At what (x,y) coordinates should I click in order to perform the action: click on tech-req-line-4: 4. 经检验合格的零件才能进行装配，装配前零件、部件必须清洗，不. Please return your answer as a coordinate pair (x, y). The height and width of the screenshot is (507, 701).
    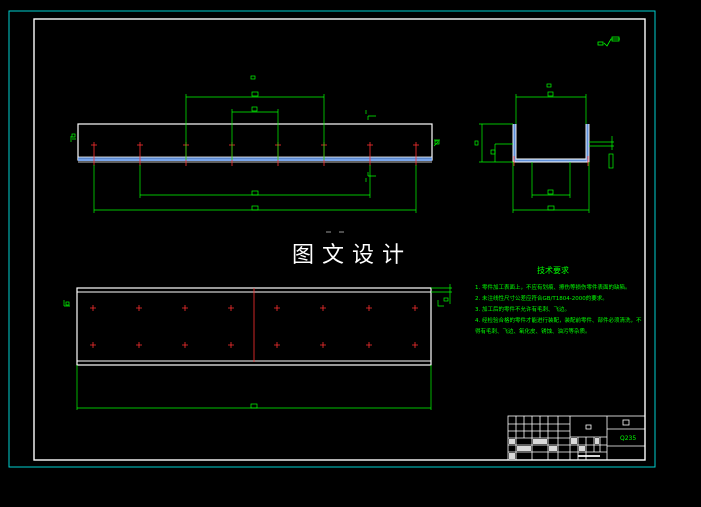
    Looking at the image, I should click on (558, 320).